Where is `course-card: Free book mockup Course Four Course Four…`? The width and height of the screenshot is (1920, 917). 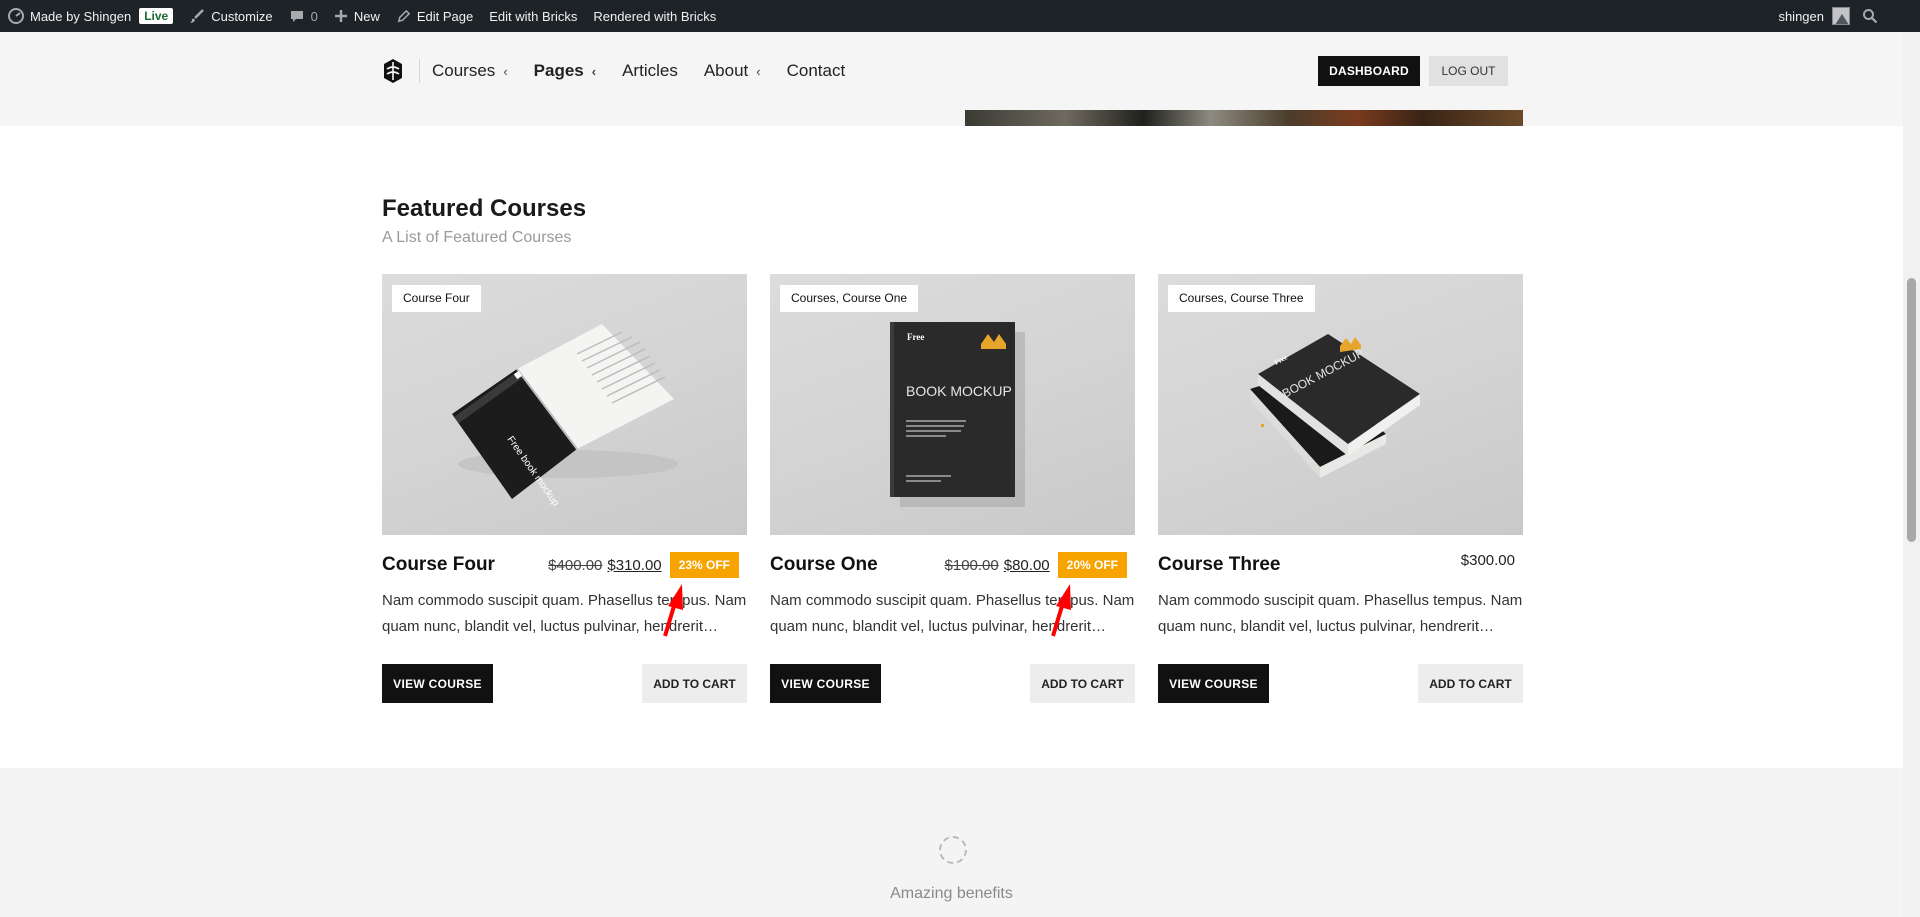 course-card: Free book mockup Course Four Course Four… is located at coordinates (564, 488).